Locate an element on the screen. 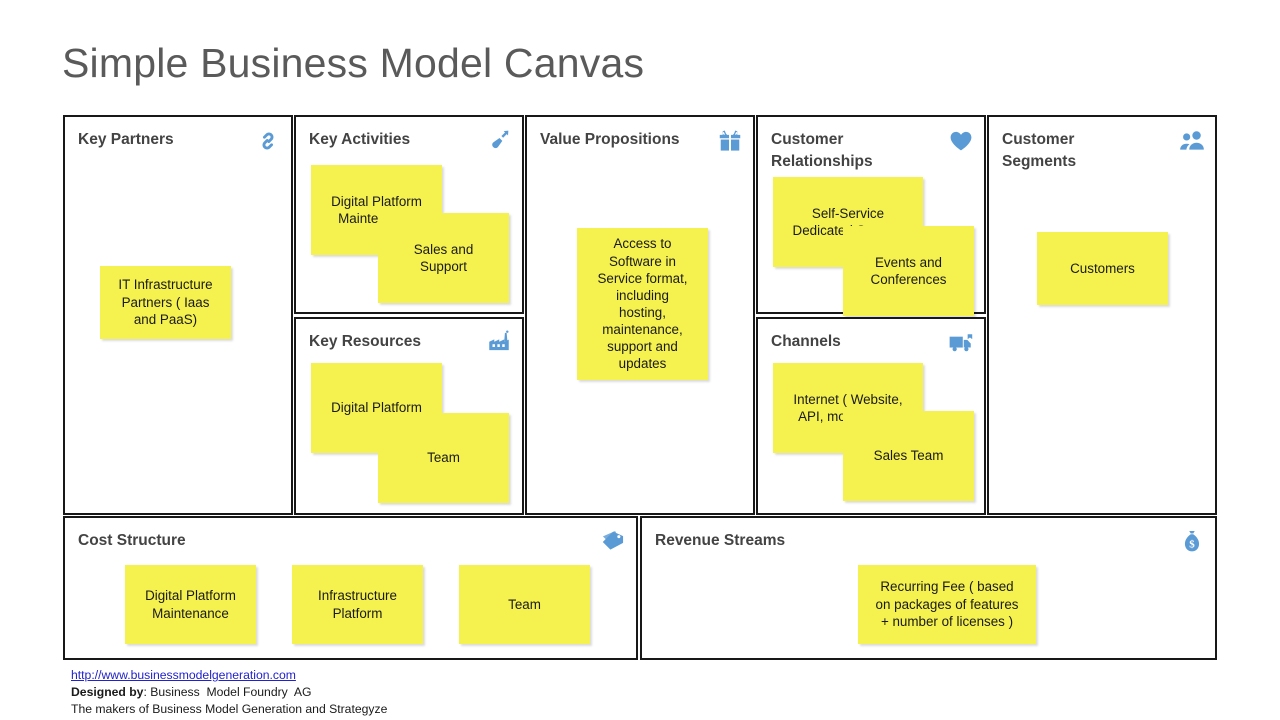 This screenshot has height=720, width=1280. block-title: Cost Structure is located at coordinates (132, 540).